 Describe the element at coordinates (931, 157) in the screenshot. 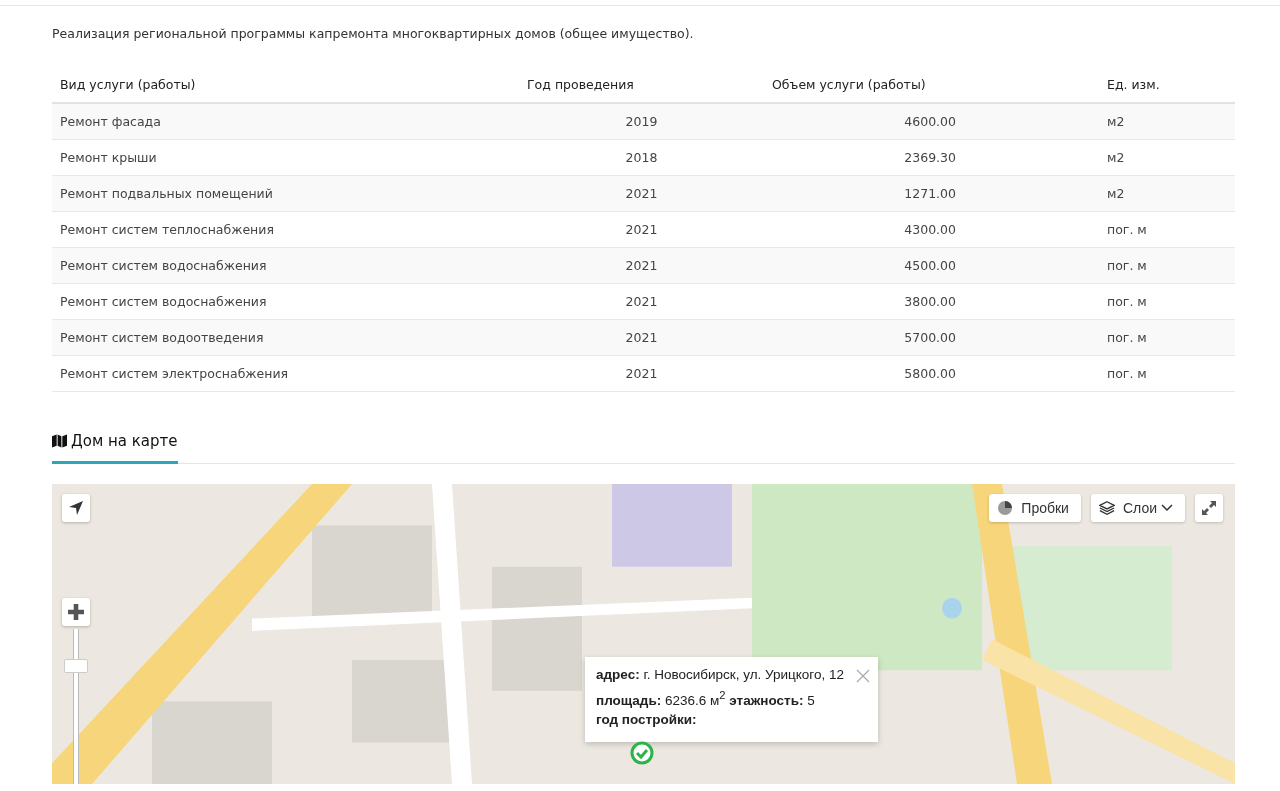

I see `table-cell: 2369.30` at that location.